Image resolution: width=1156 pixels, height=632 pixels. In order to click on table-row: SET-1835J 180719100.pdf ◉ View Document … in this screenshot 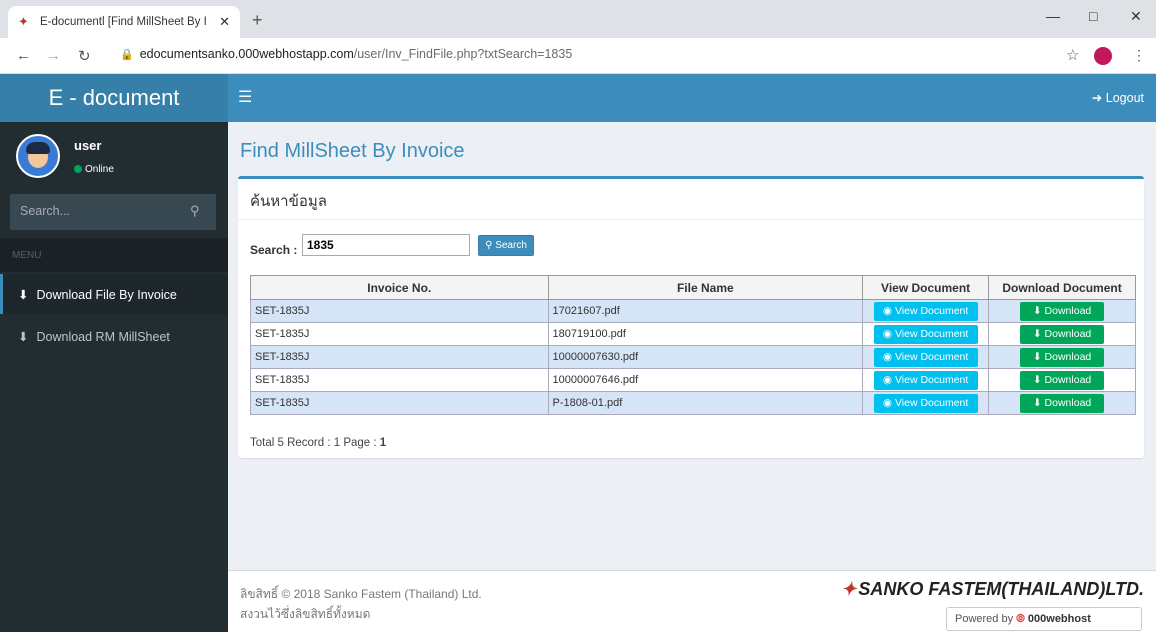, I will do `click(693, 334)`.